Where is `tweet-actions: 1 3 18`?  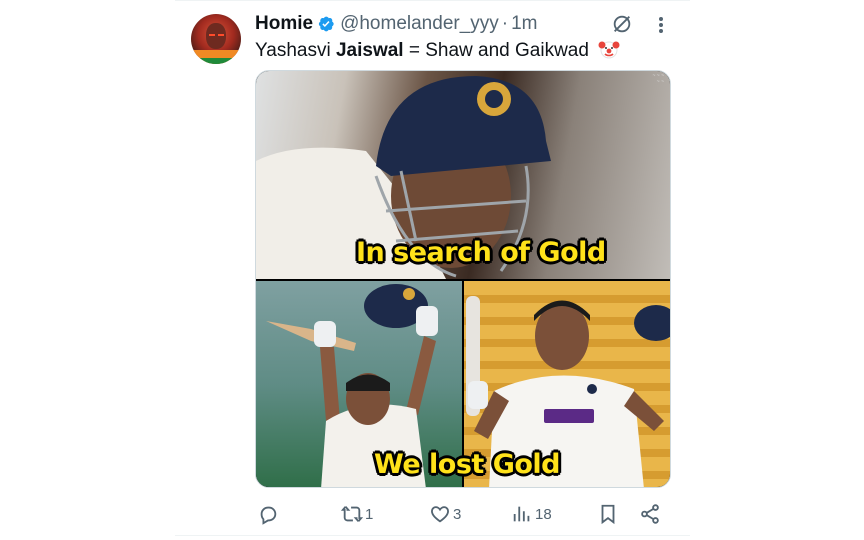 tweet-actions: 1 3 18 is located at coordinates (463, 514).